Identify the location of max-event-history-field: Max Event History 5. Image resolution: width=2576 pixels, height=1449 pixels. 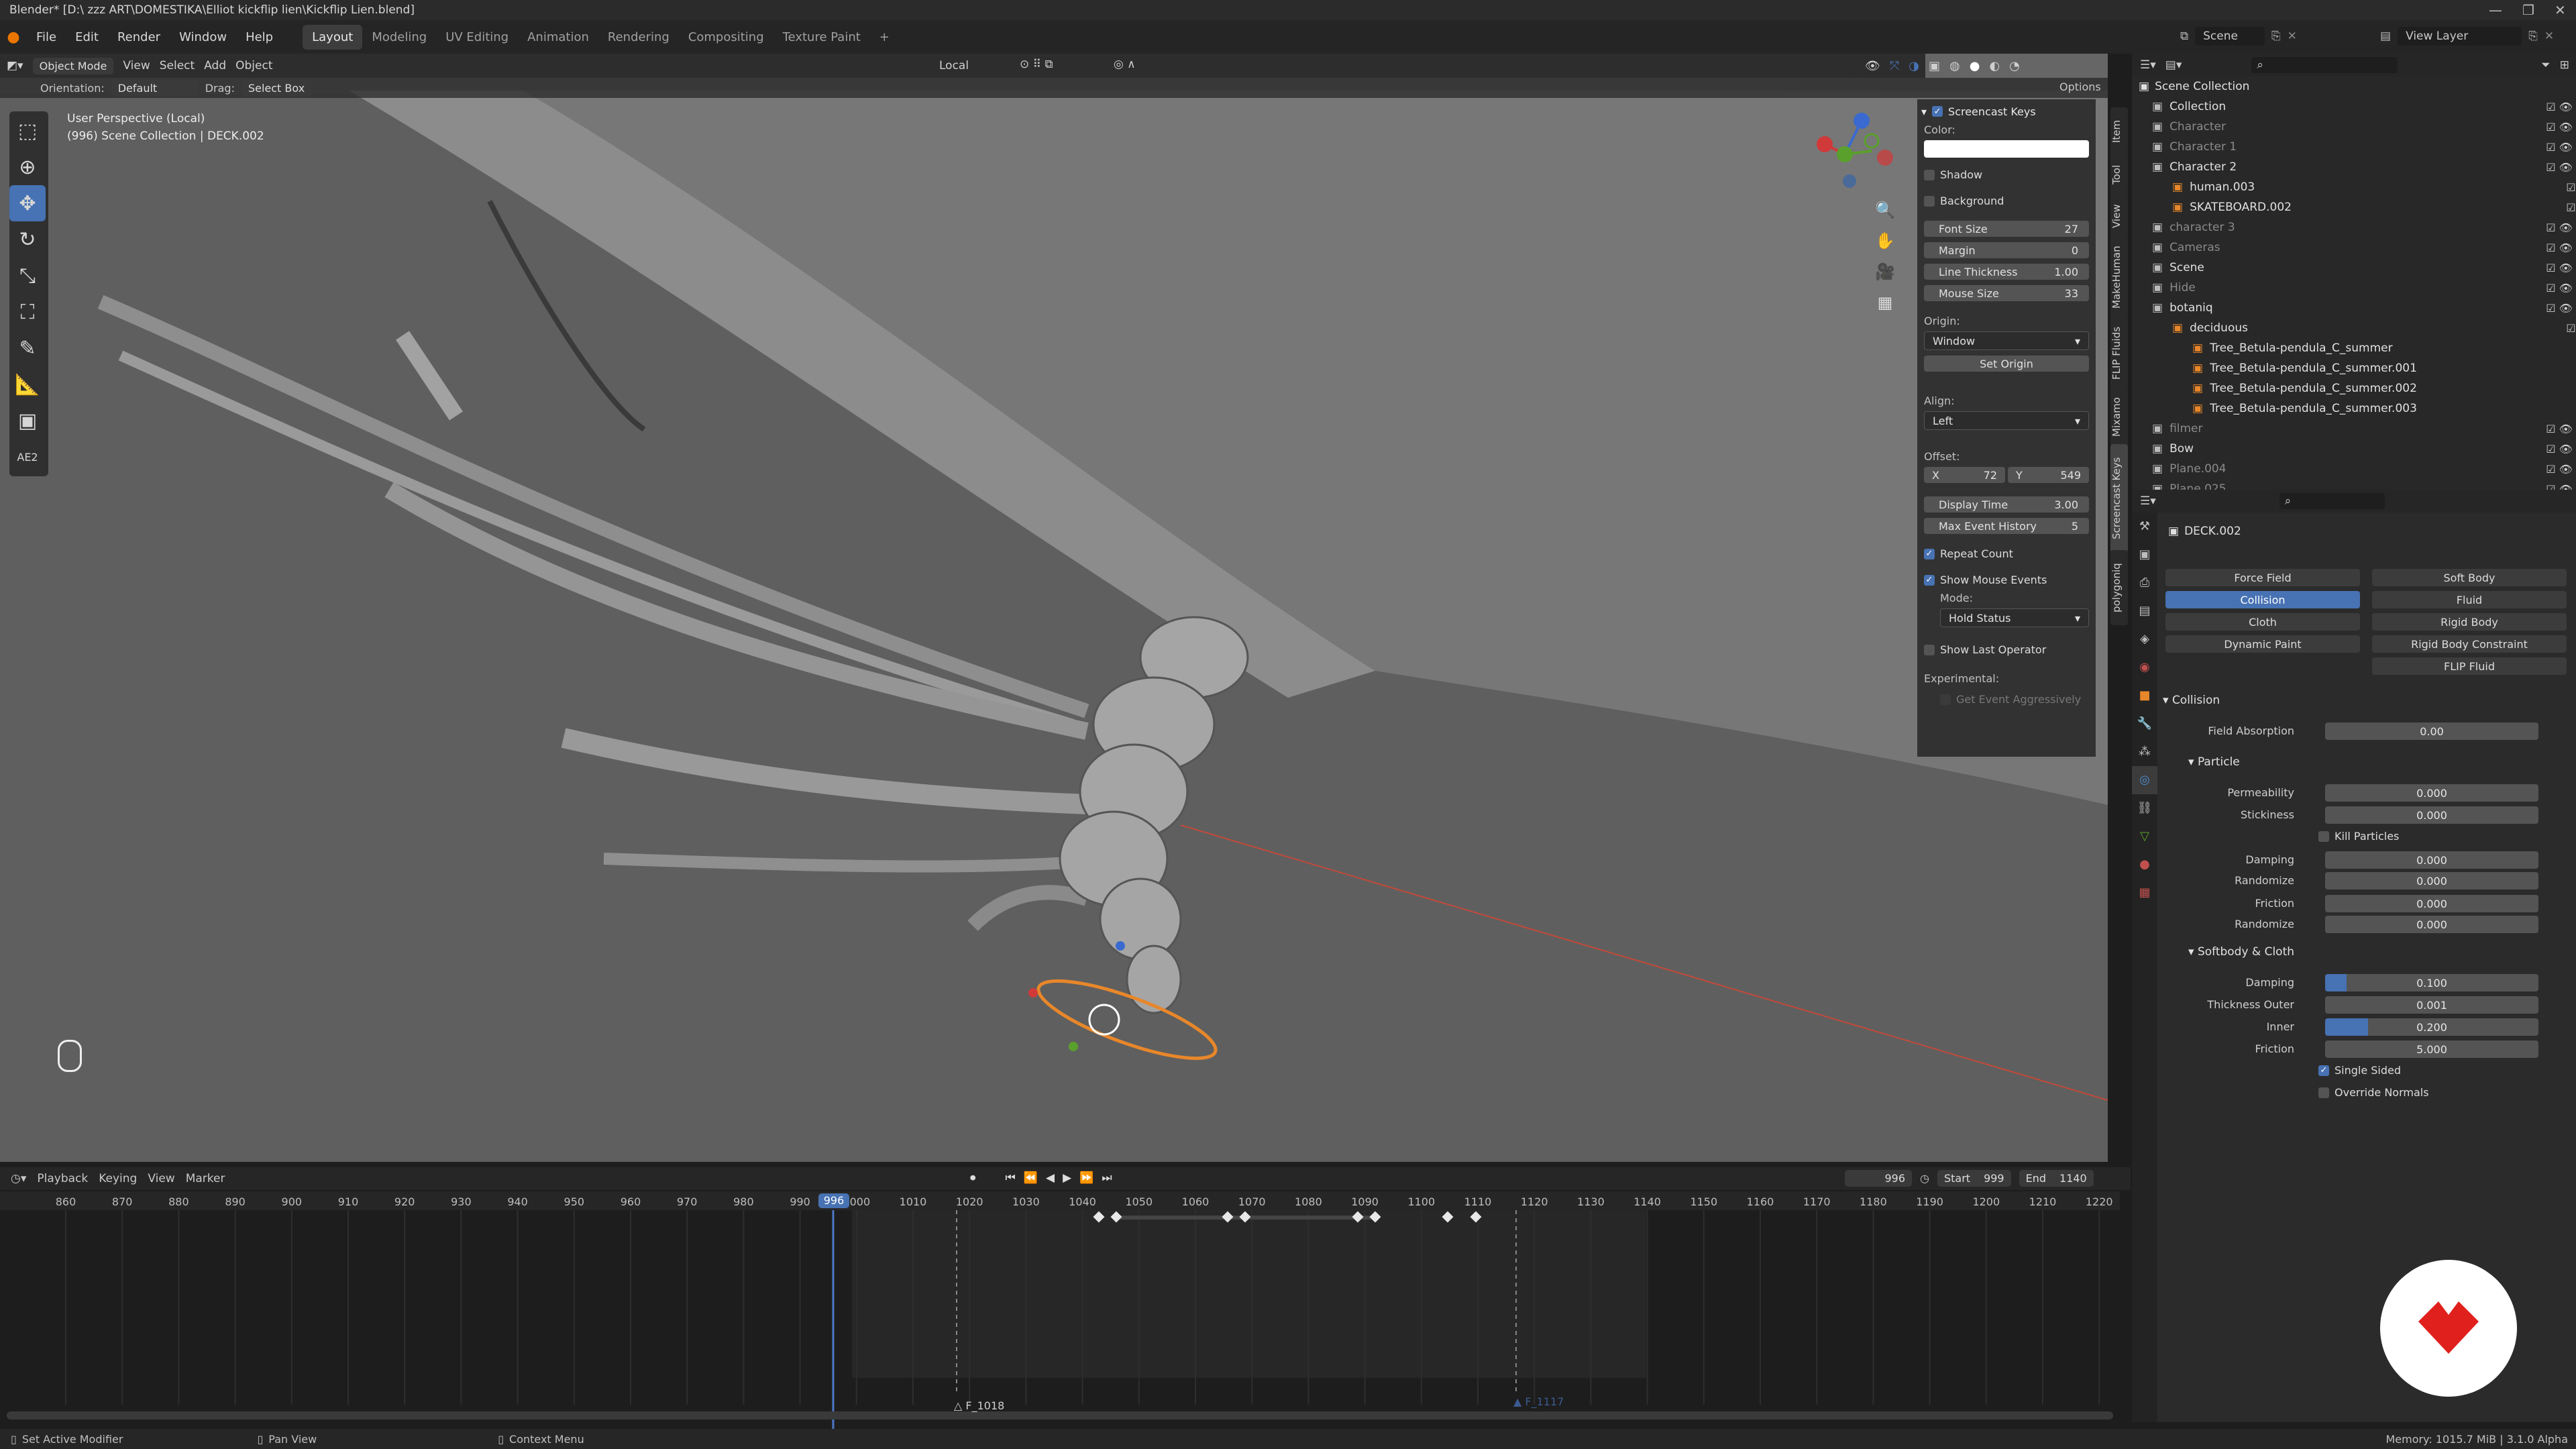
(2006, 526).